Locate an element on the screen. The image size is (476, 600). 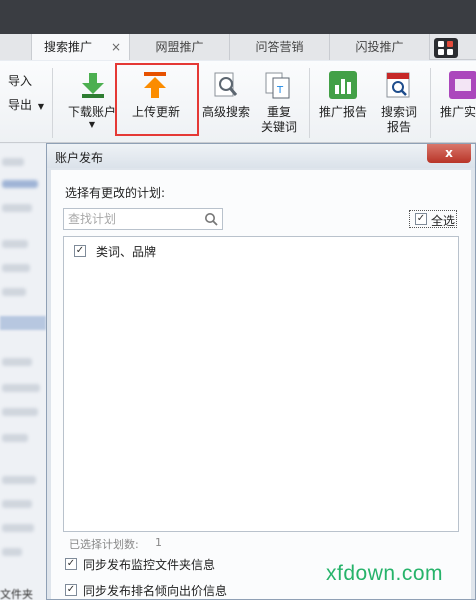
tab-left-stub is located at coordinates (16, 47).